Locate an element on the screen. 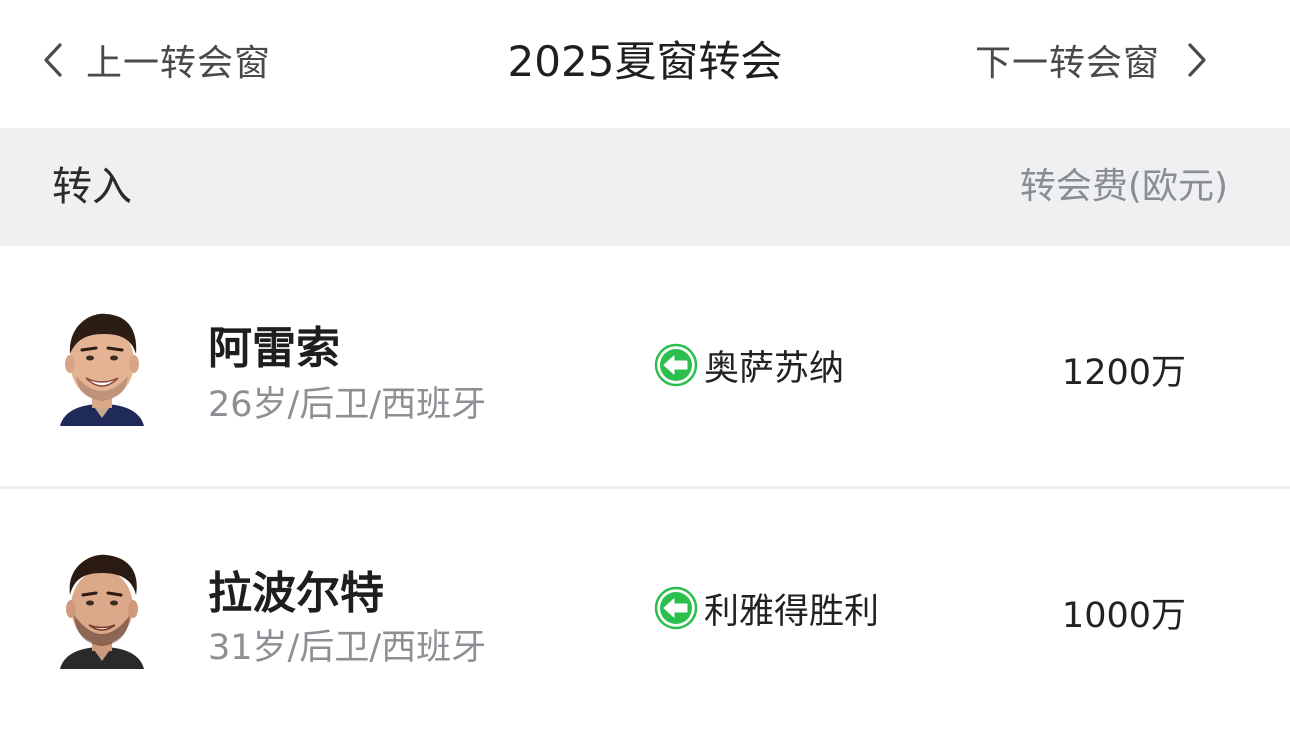  section-title: 转入 is located at coordinates (92, 187).